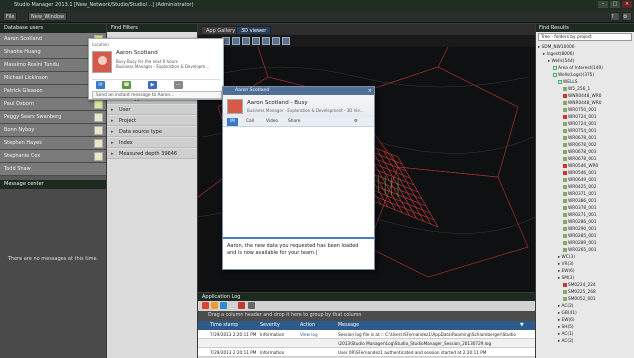 The height and width of the screenshot is (358, 634). I want to click on error-filter-icon, so click(205, 305).